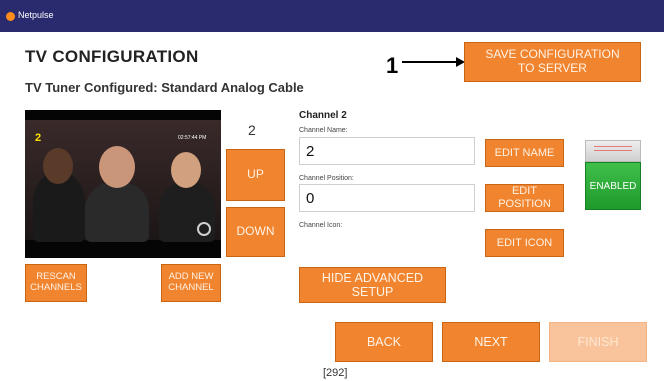 The image size is (664, 381). I want to click on tv-preview-video, so click(123, 184).